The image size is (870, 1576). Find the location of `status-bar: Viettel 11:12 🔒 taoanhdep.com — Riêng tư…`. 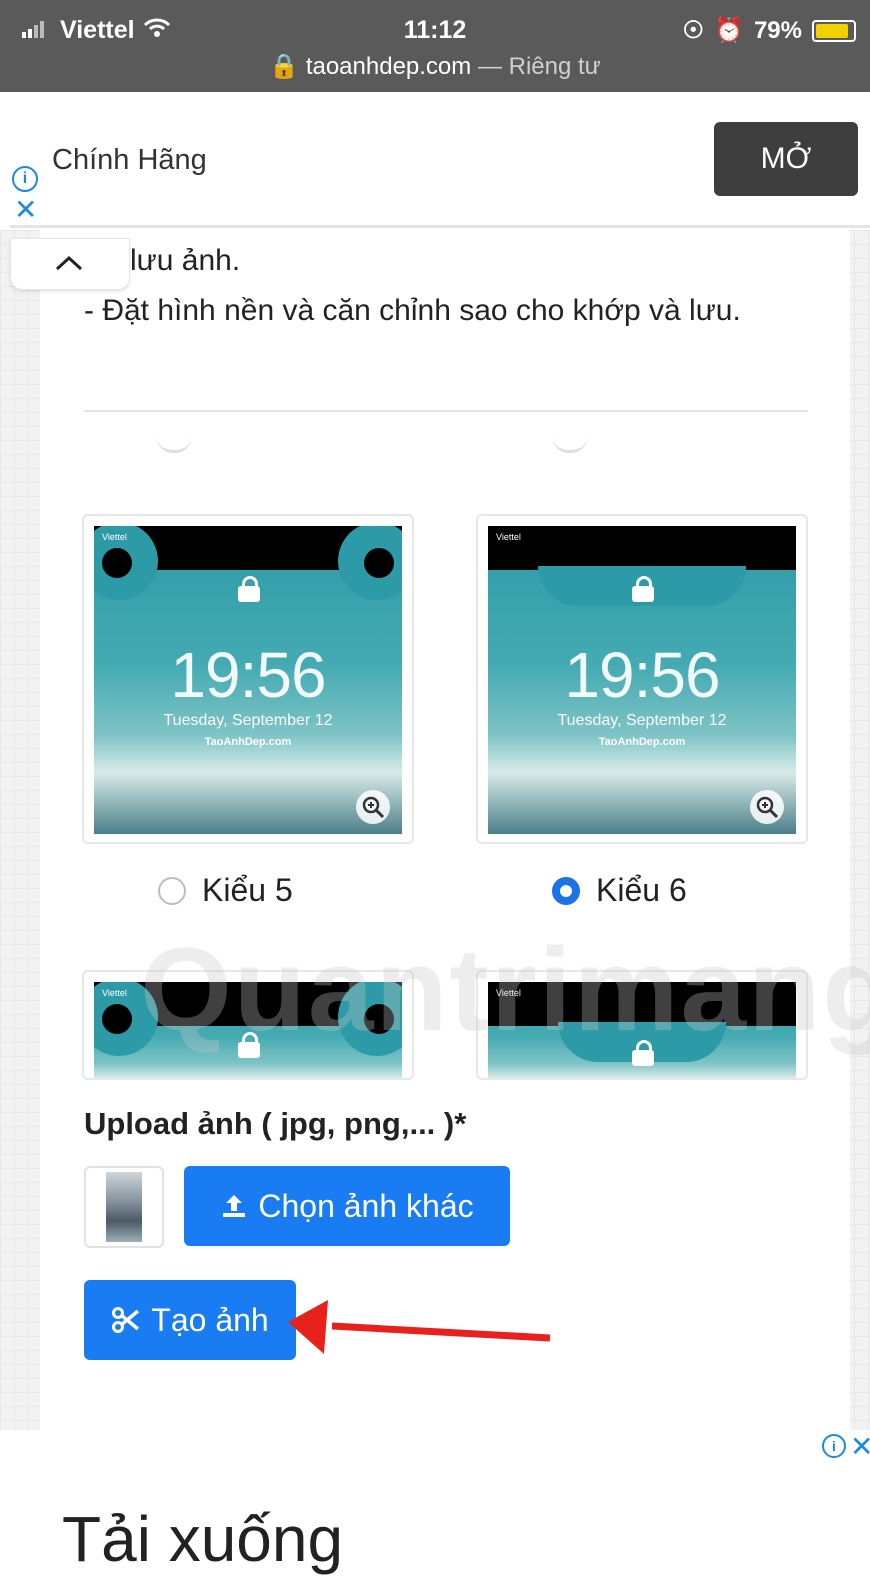

status-bar: Viettel 11:12 🔒 taoanhdep.com — Riêng tư… is located at coordinates (435, 46).